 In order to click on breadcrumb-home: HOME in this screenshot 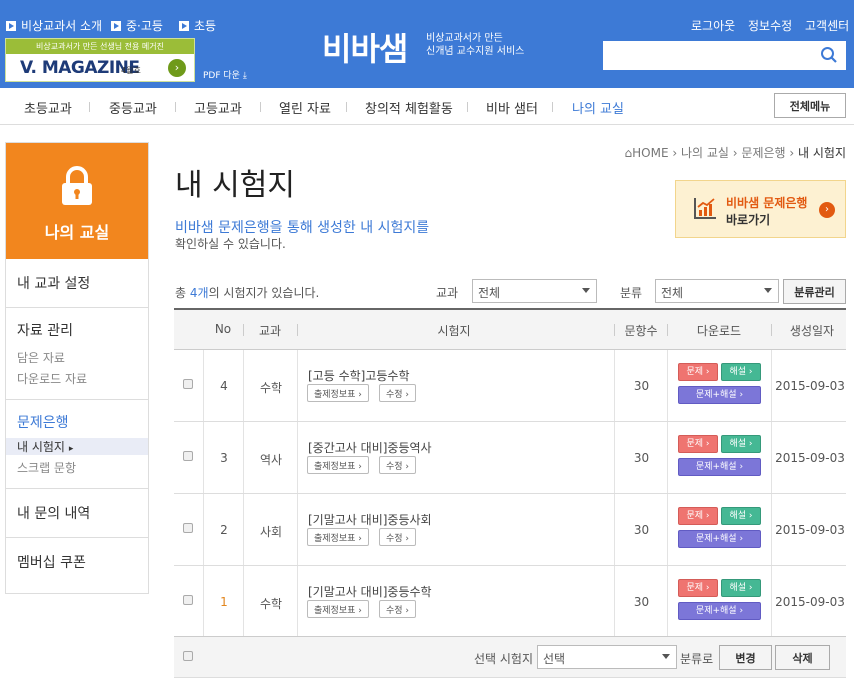, I will do `click(650, 153)`.